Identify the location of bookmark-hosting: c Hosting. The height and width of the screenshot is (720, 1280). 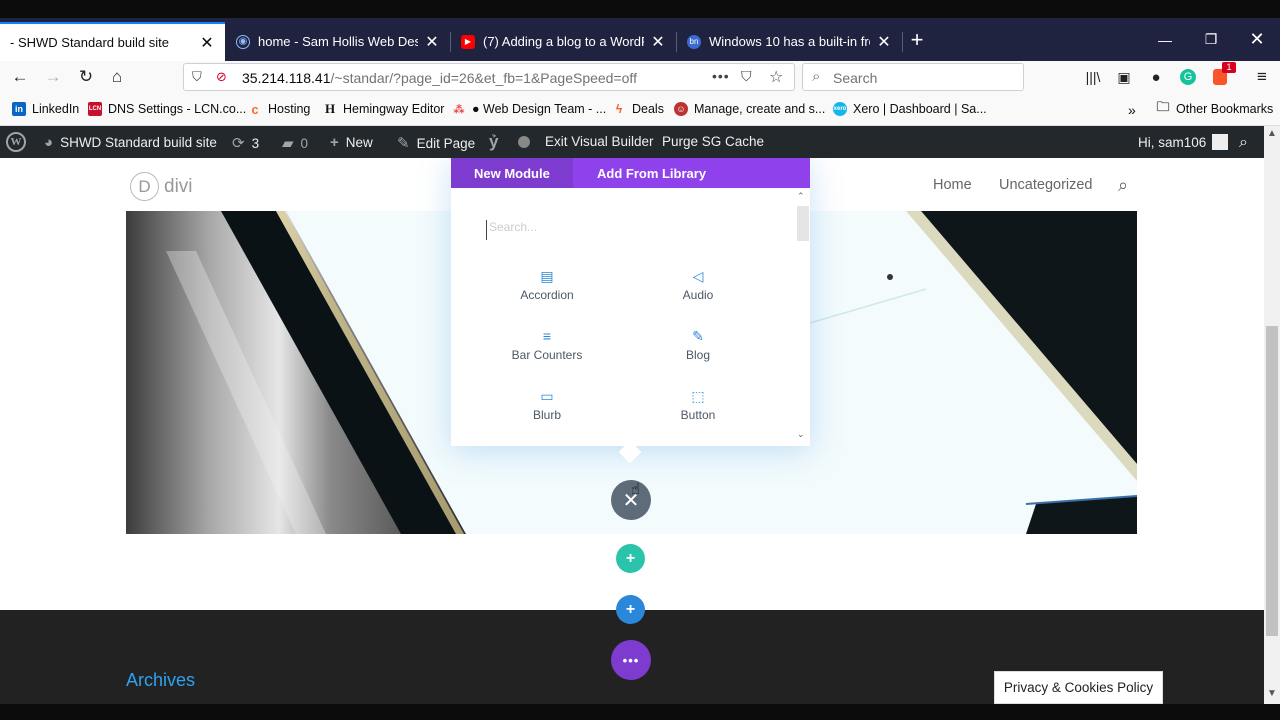
(279, 109).